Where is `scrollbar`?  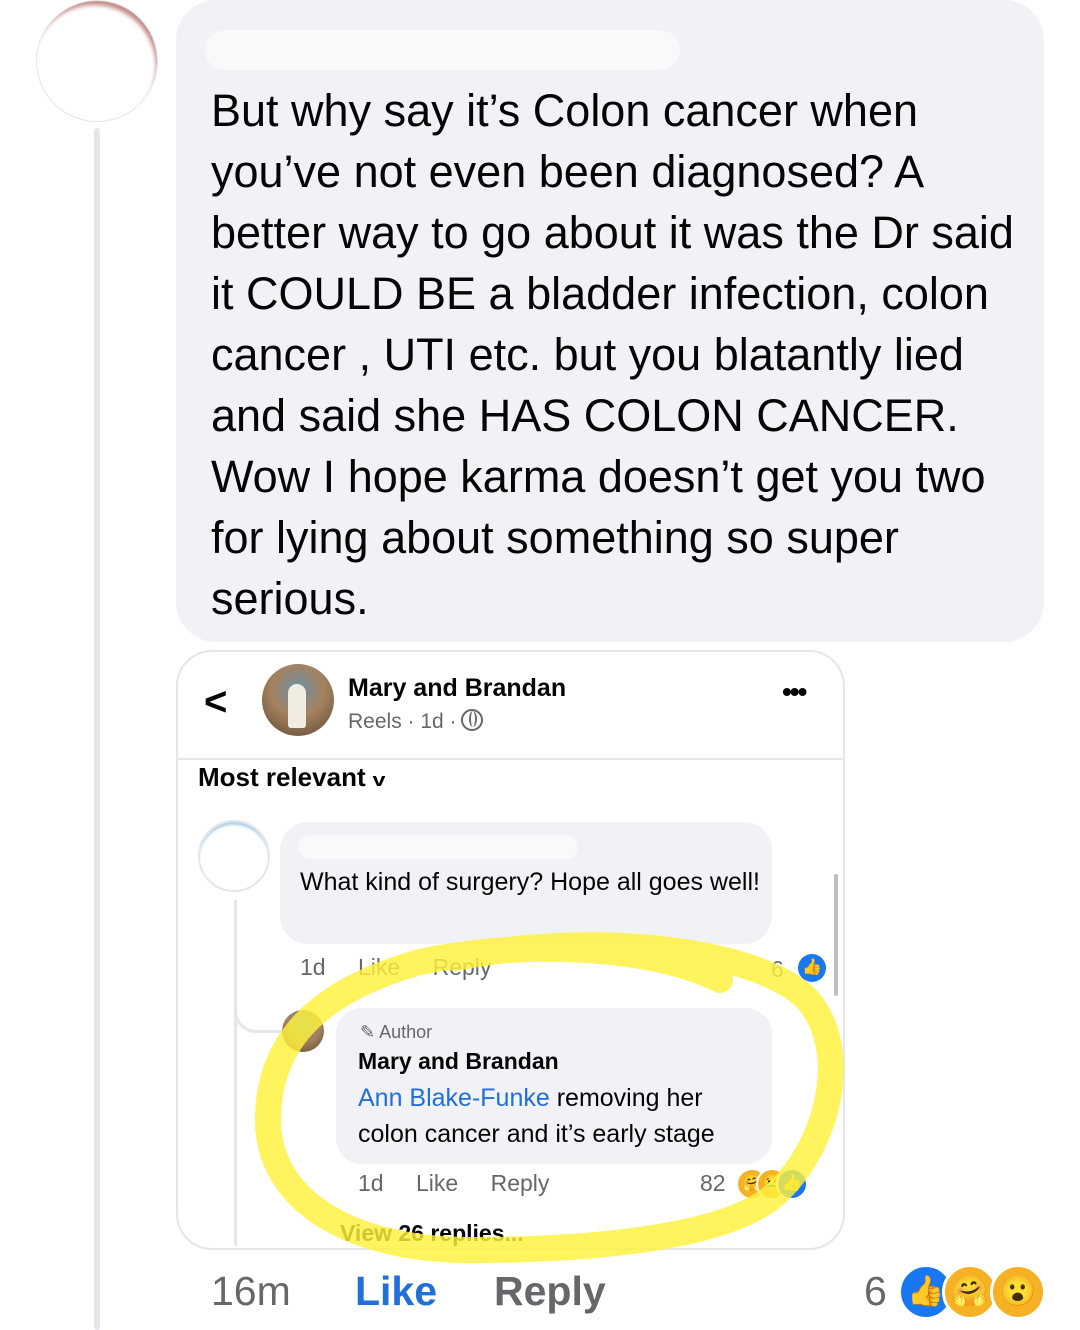
scrollbar is located at coordinates (836, 935).